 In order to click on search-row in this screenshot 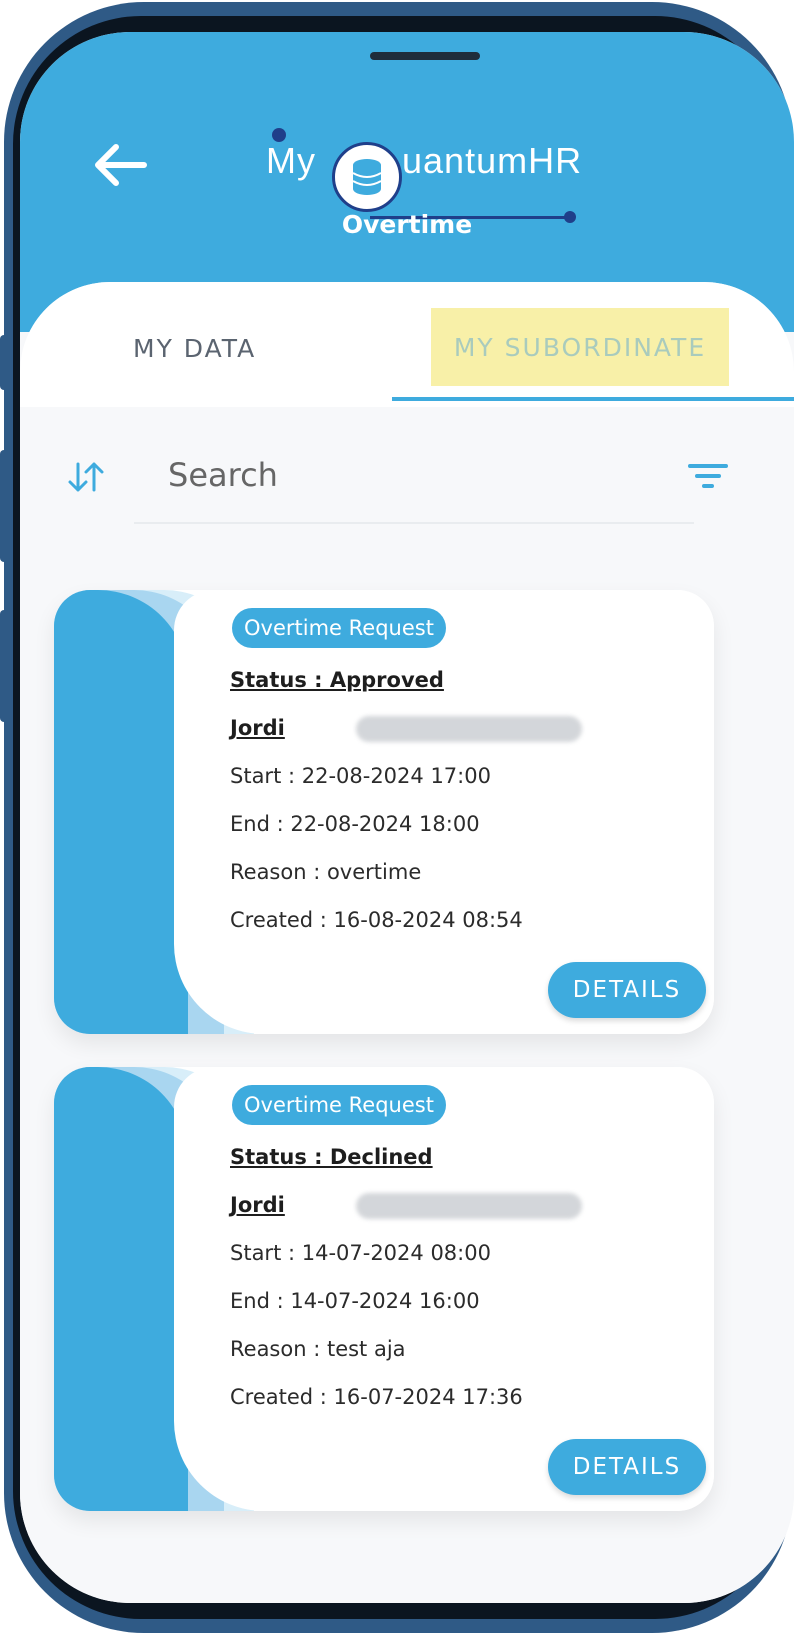, I will do `click(407, 477)`.